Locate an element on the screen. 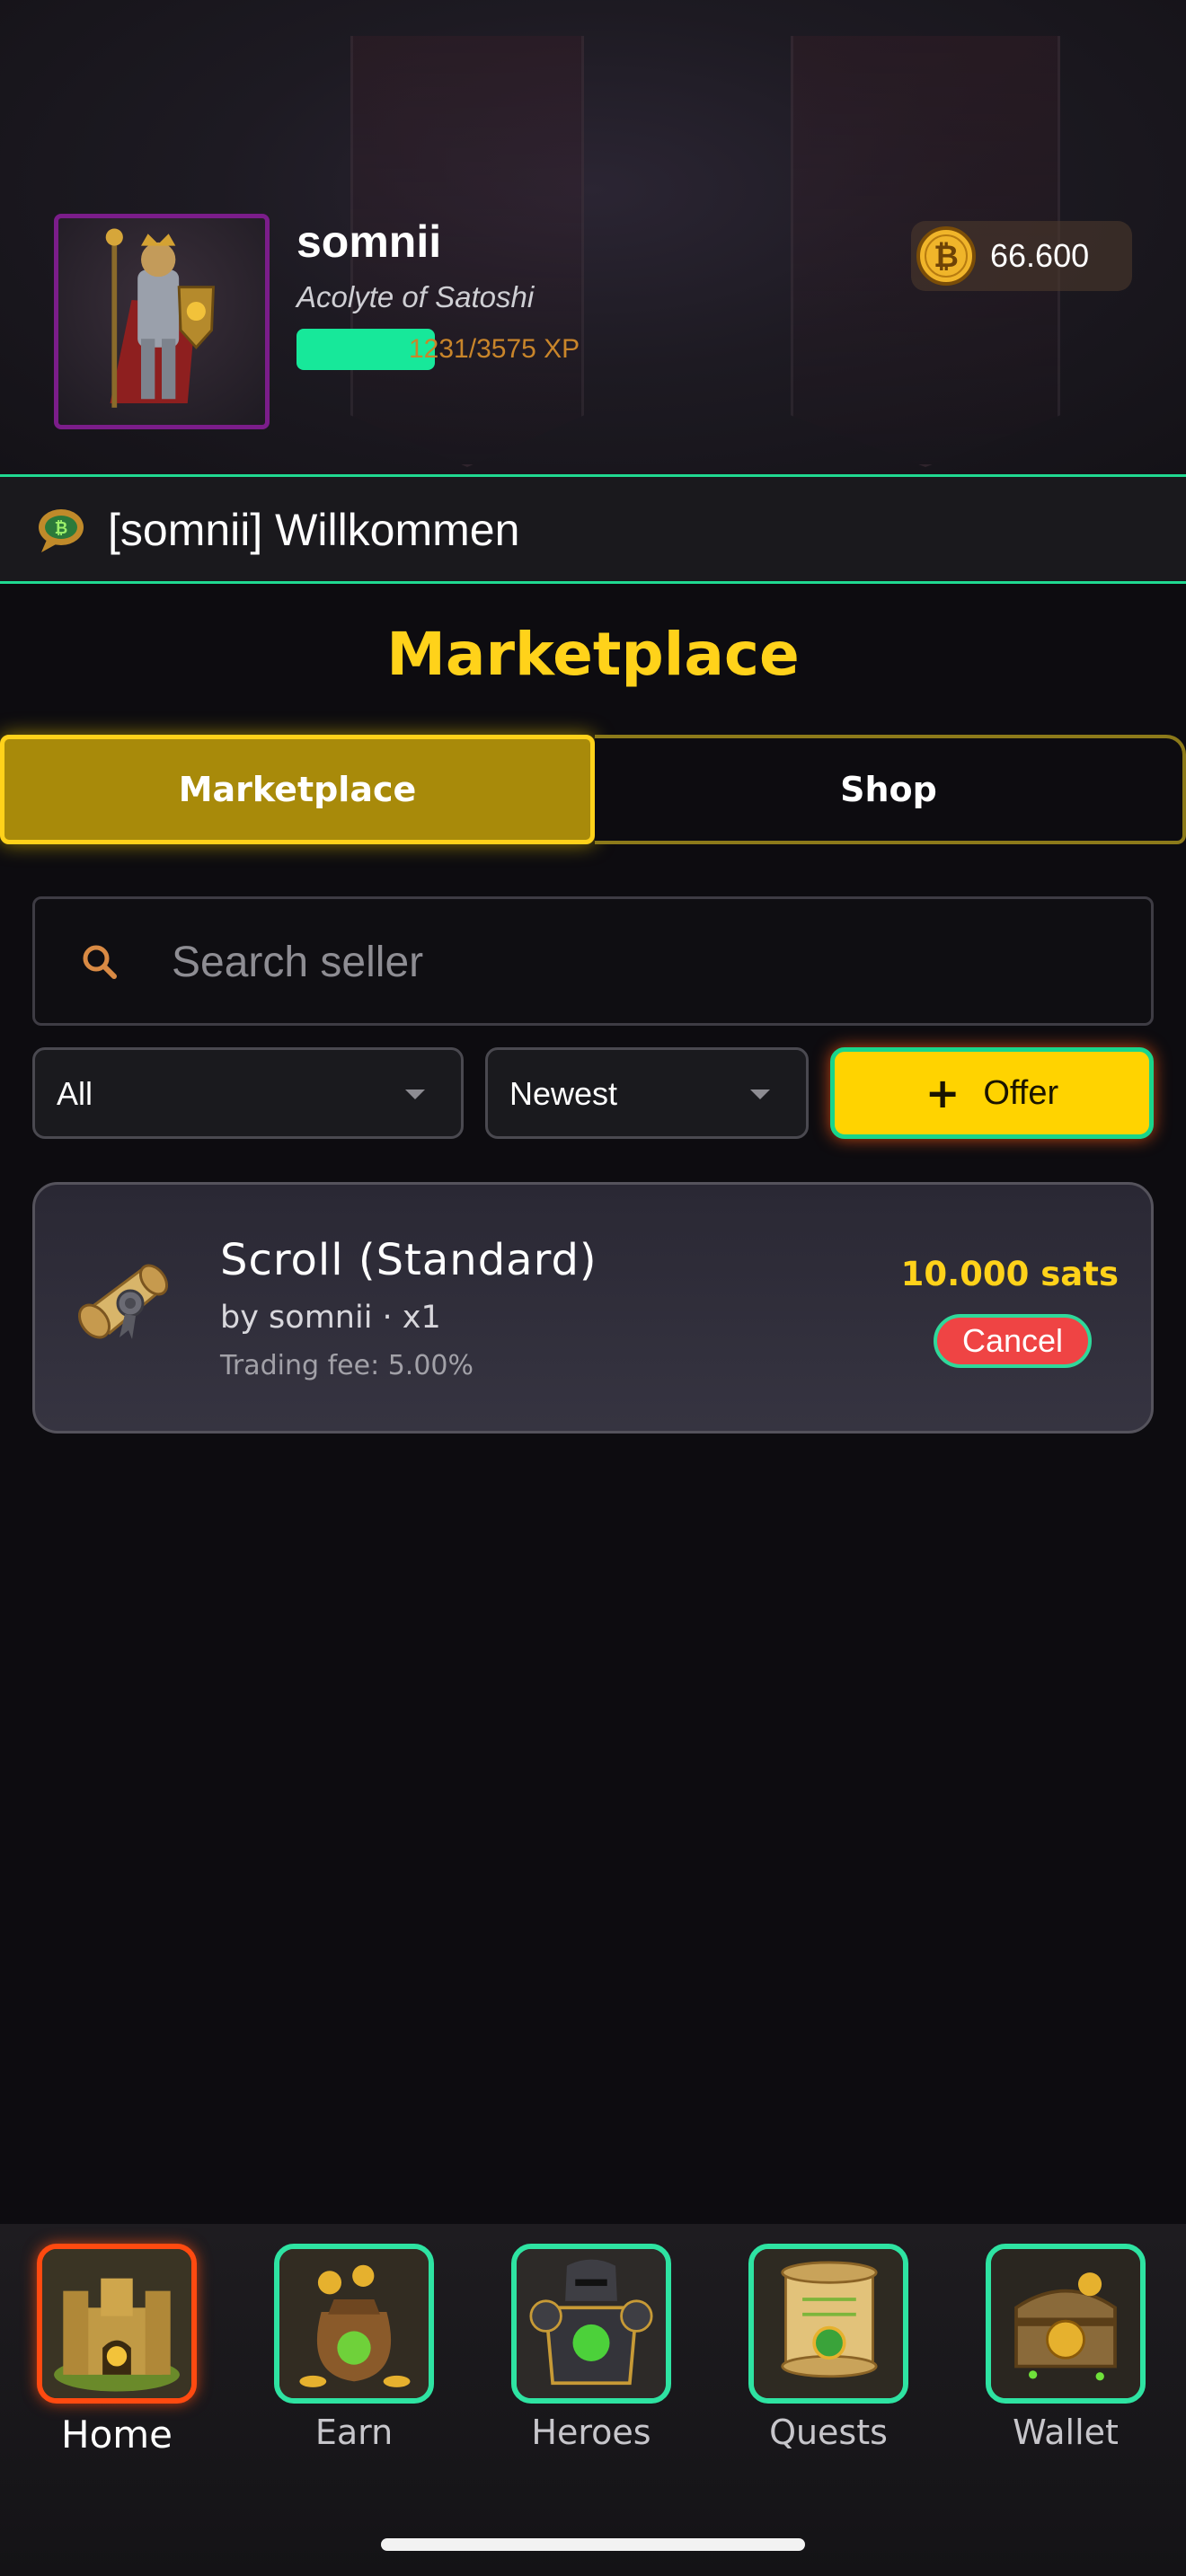 This screenshot has width=1186, height=2576. nav-earn-frame is located at coordinates (354, 2324).